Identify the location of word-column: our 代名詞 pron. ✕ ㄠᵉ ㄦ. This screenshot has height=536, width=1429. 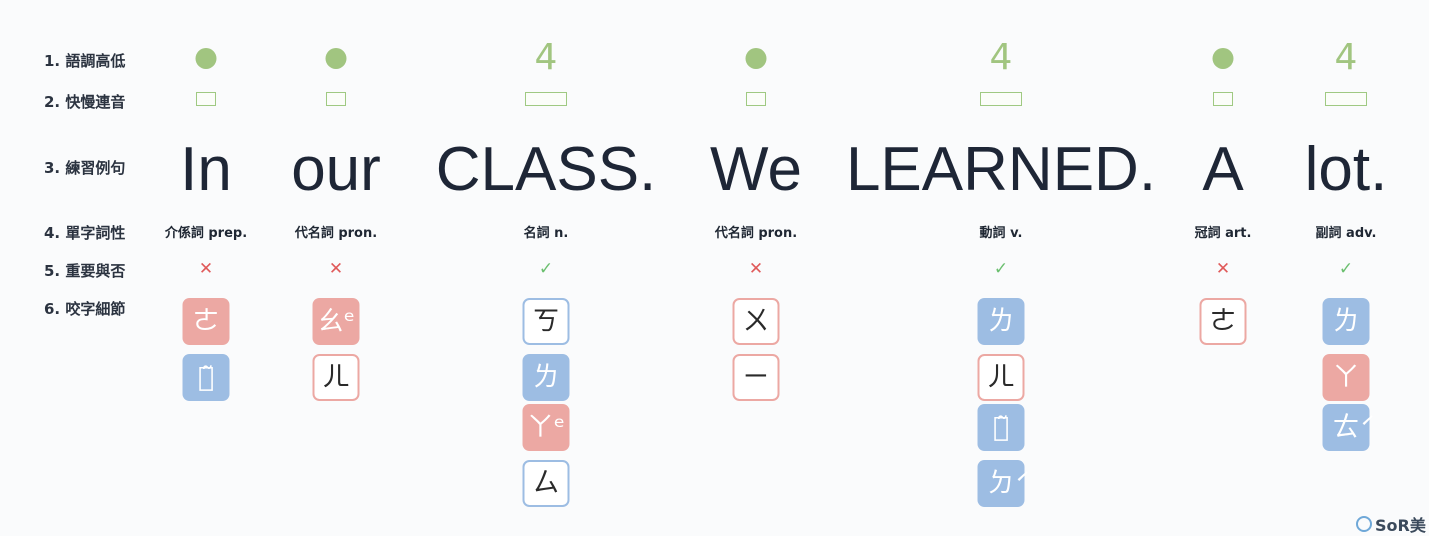
(336, 263).